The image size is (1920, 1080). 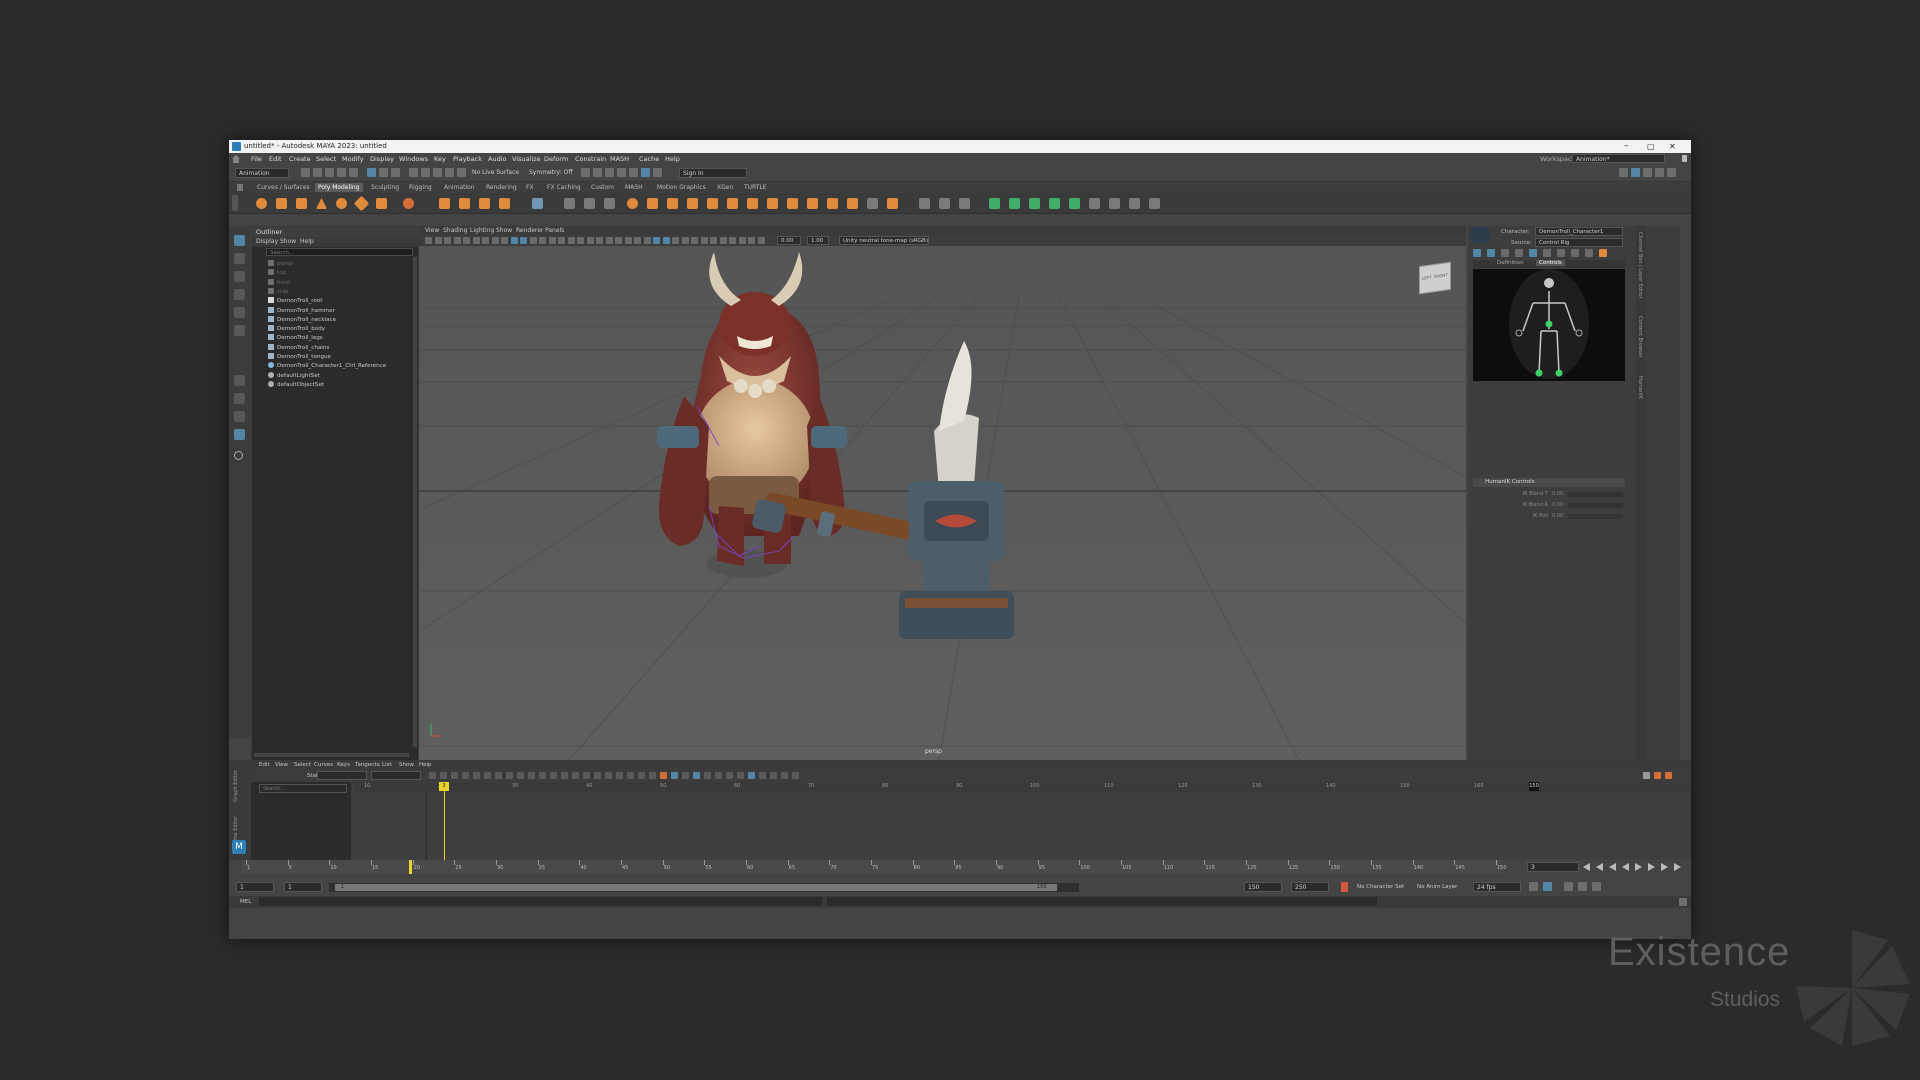 I want to click on menuset-dropdown: Animation, so click(x=262, y=173).